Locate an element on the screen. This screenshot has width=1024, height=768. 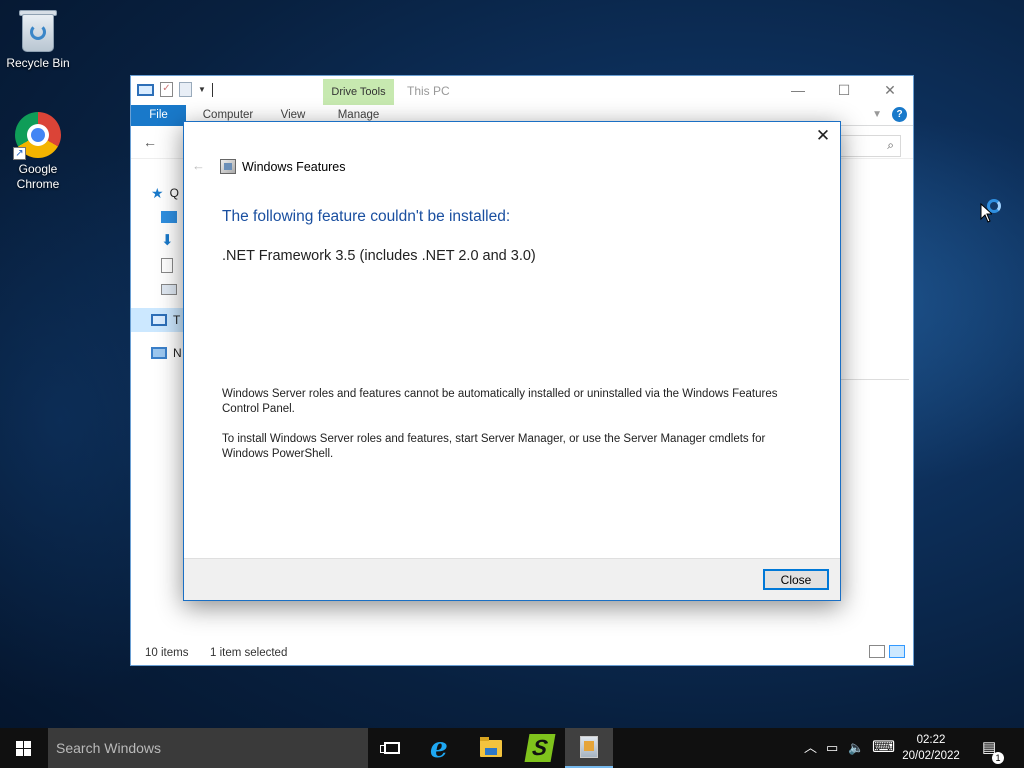
dialog-footer: Close is located at coordinates (512, 579).